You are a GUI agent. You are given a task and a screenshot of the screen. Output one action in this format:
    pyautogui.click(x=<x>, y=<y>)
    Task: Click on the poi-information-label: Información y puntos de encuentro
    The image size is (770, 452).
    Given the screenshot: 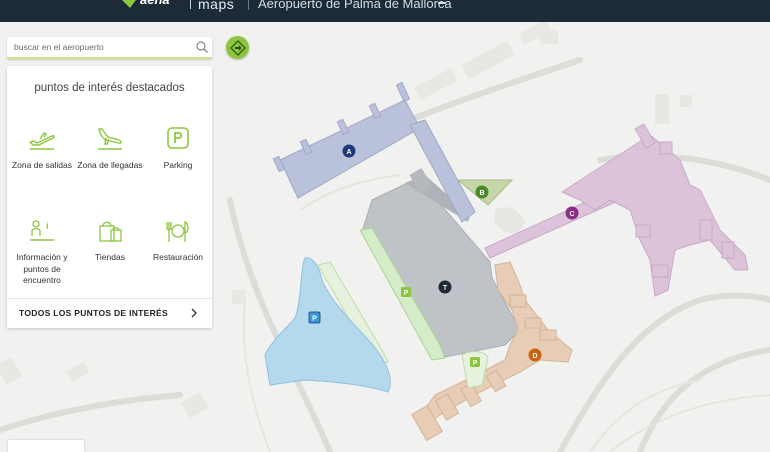 What is the action you would take?
    pyautogui.click(x=42, y=268)
    